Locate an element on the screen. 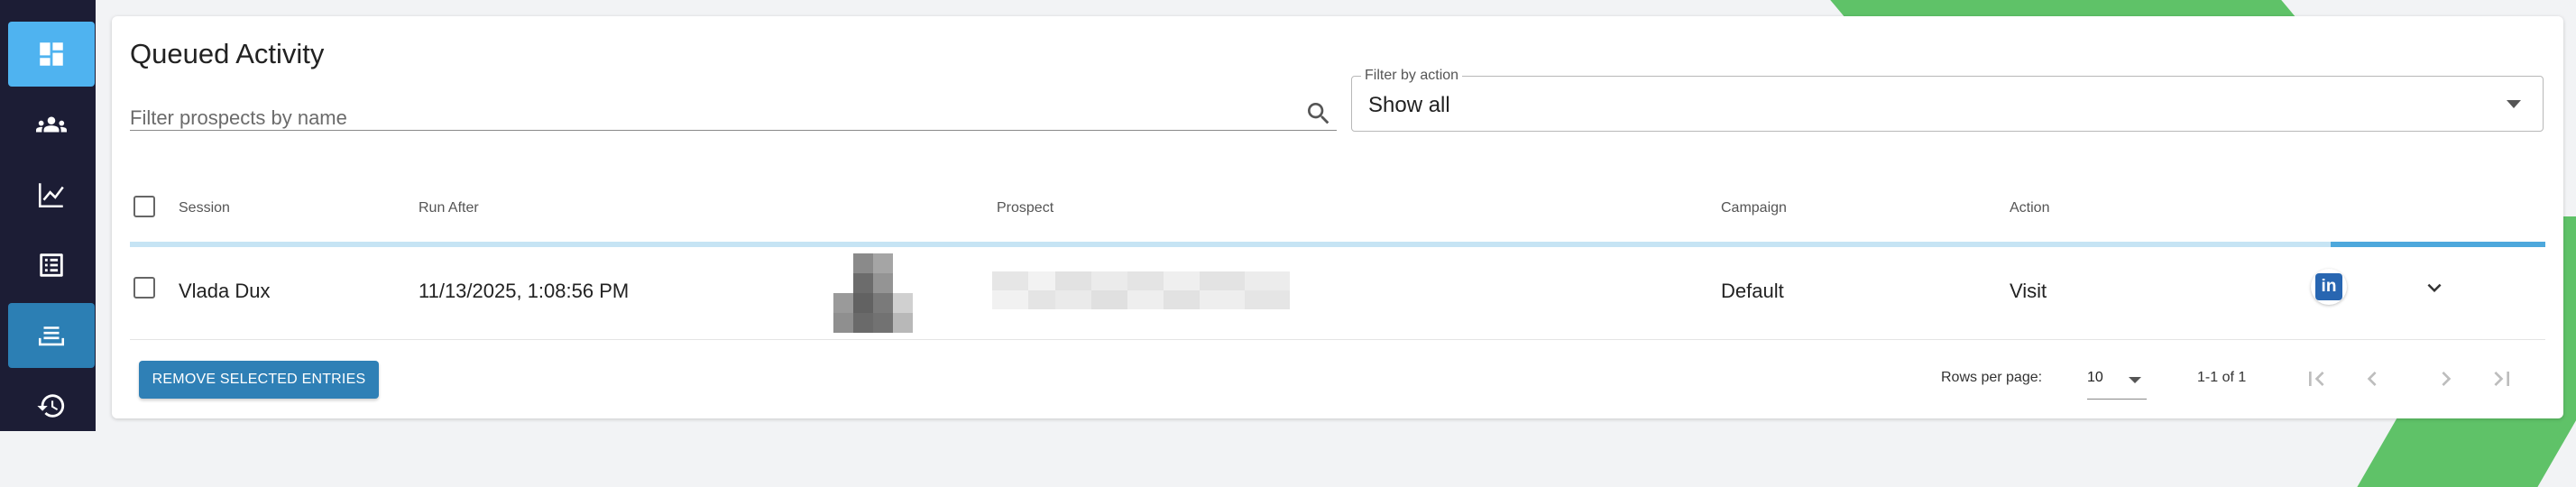  filter-value: Show all is located at coordinates (1409, 105).